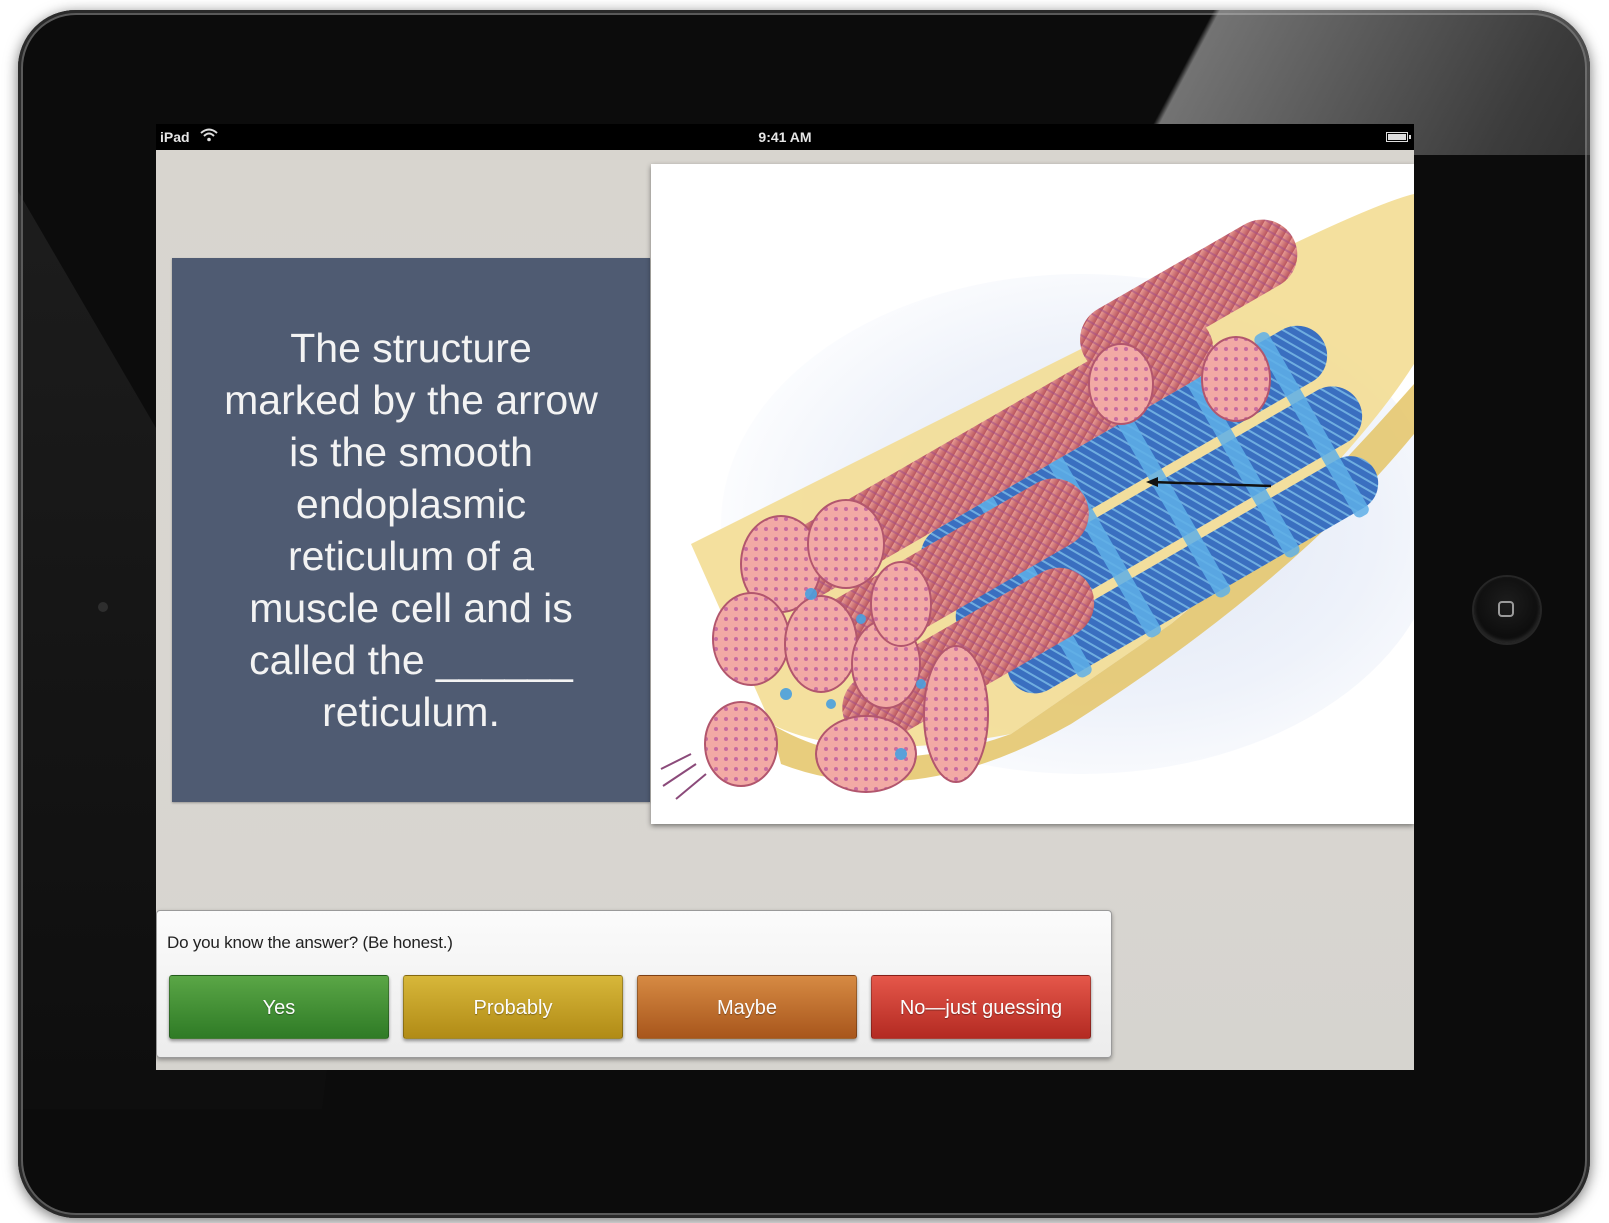  What do you see at coordinates (747, 1007) in the screenshot?
I see `maybe-button: Maybe` at bounding box center [747, 1007].